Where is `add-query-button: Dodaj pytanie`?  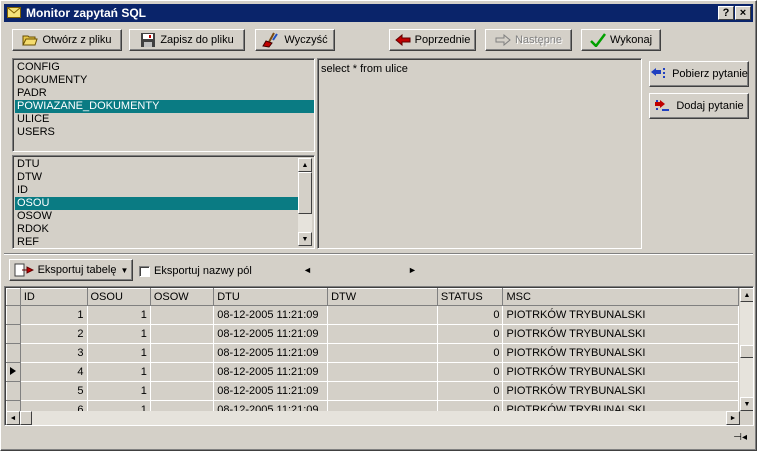 add-query-button: Dodaj pytanie is located at coordinates (699, 106).